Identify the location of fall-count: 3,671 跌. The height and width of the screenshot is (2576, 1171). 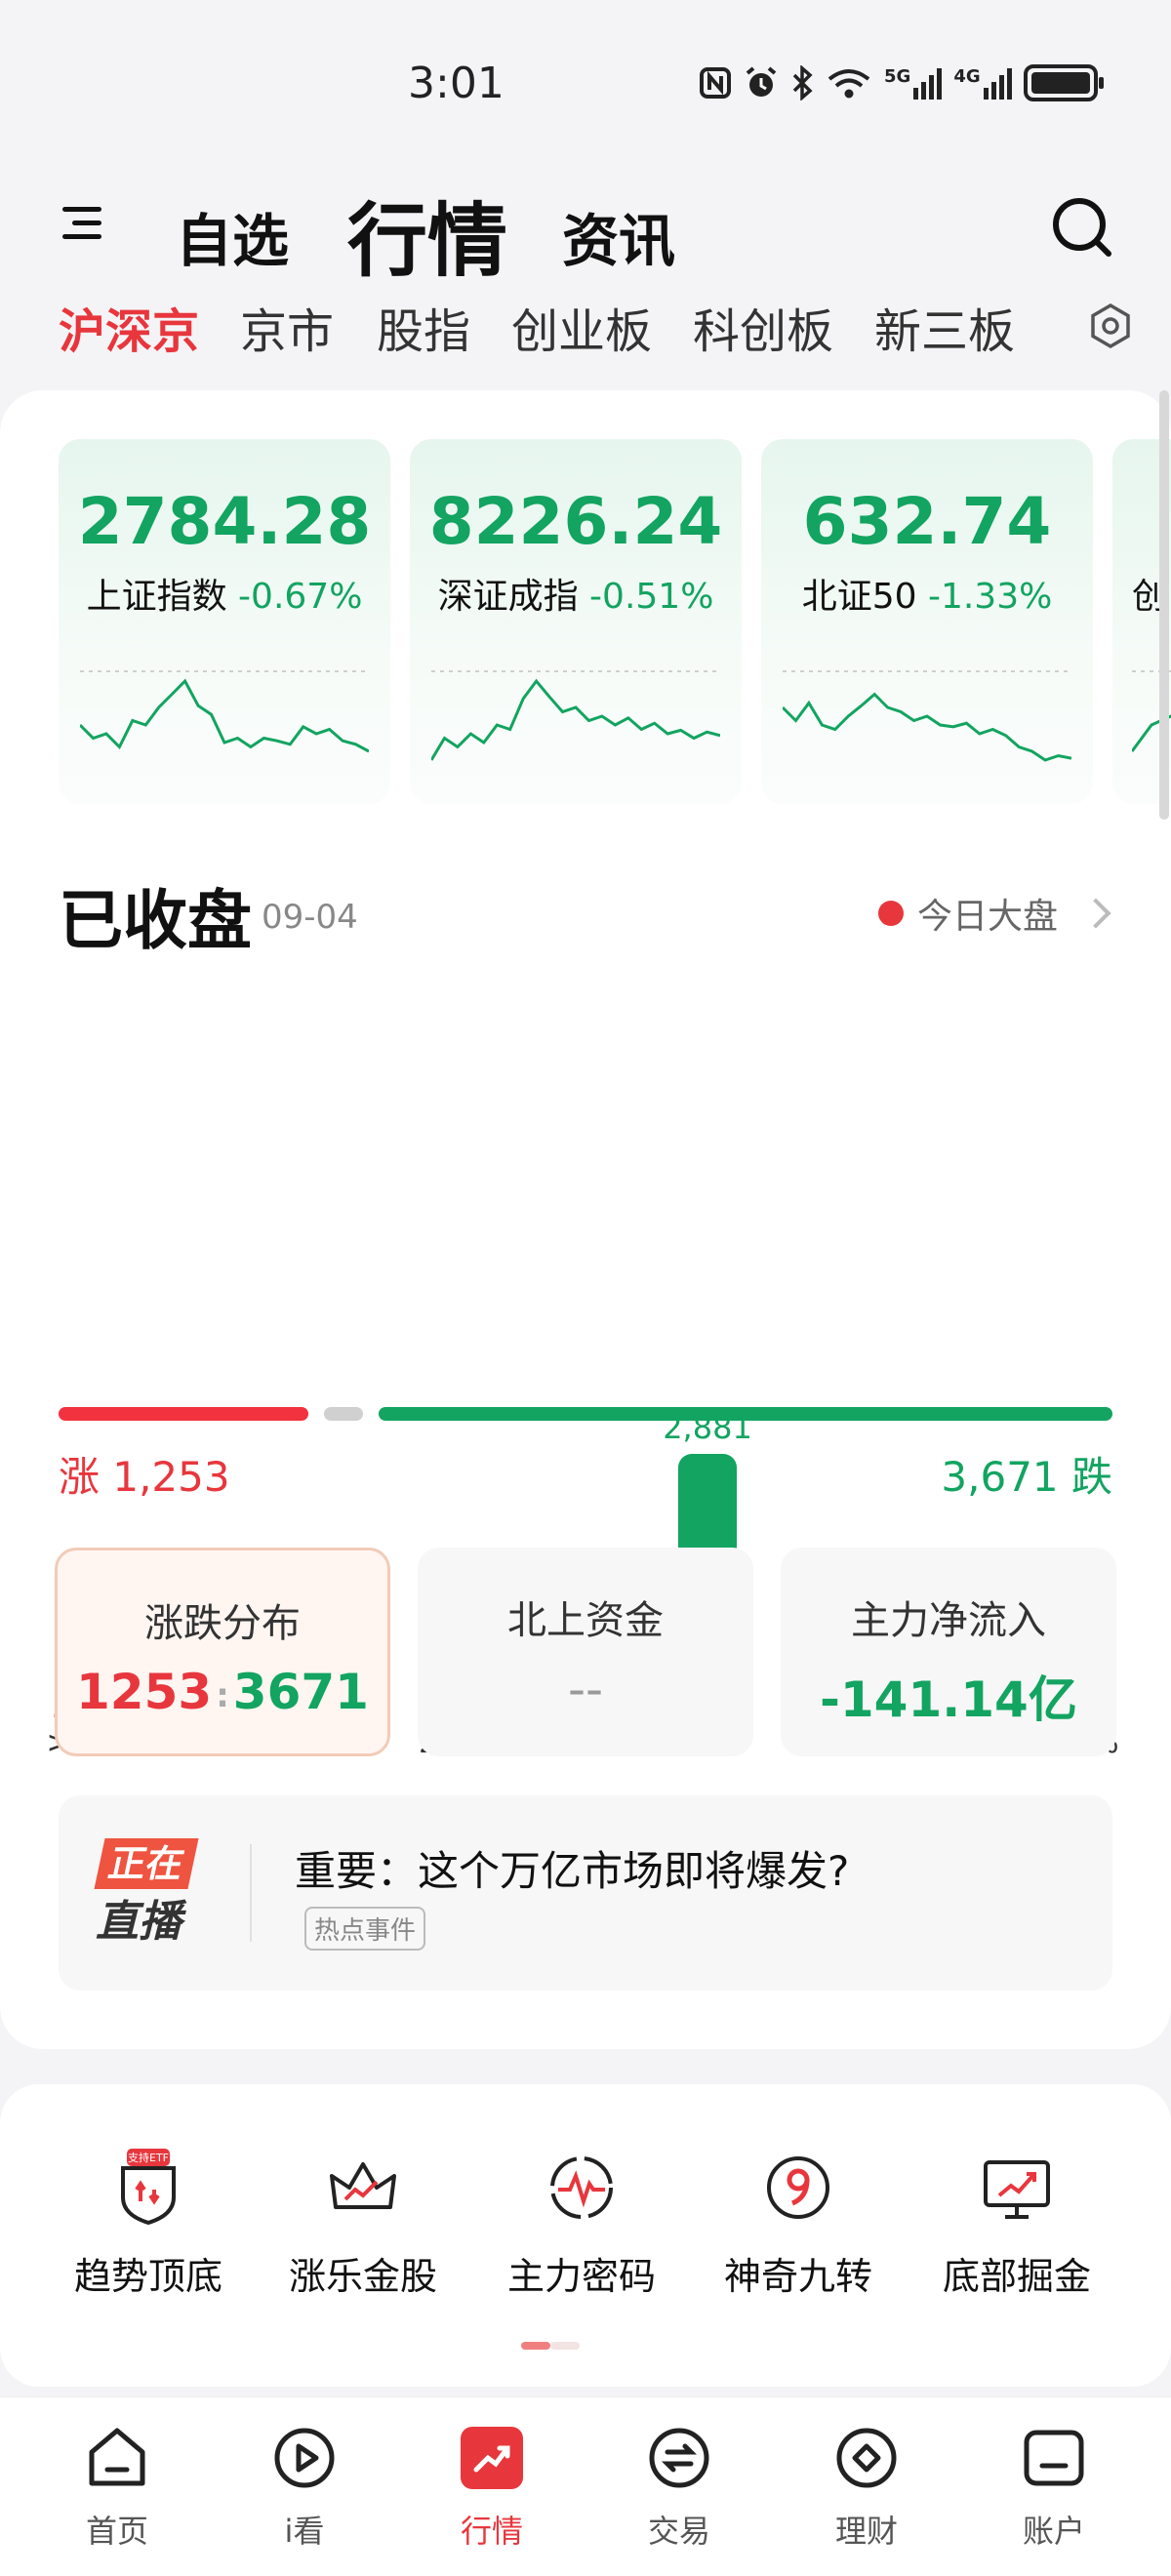
(1026, 1477).